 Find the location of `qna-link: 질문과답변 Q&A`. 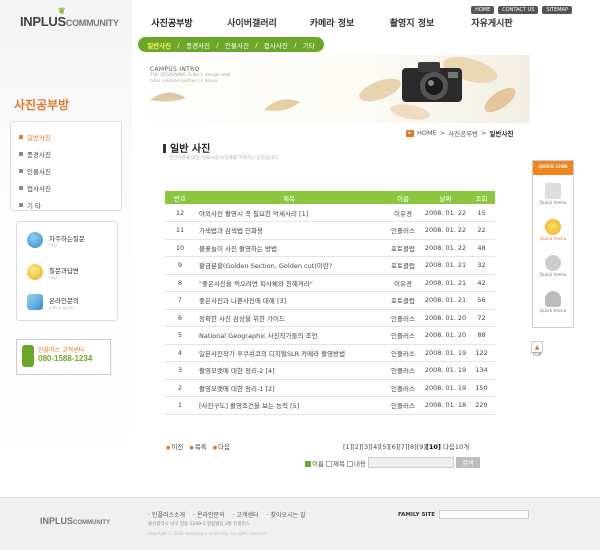

qna-link: 질문과답변 Q&A is located at coordinates (53, 272).